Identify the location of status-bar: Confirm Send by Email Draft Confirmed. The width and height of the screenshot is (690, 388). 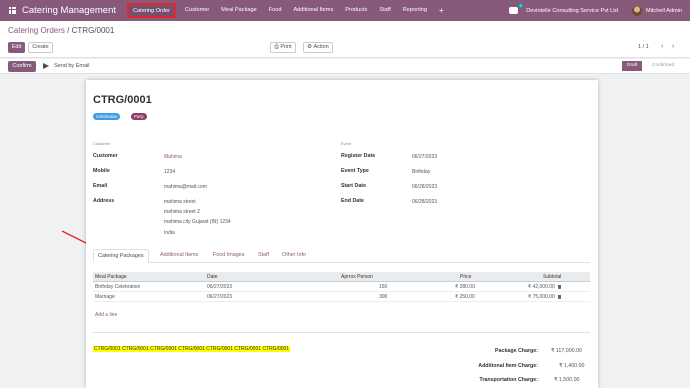
(345, 66).